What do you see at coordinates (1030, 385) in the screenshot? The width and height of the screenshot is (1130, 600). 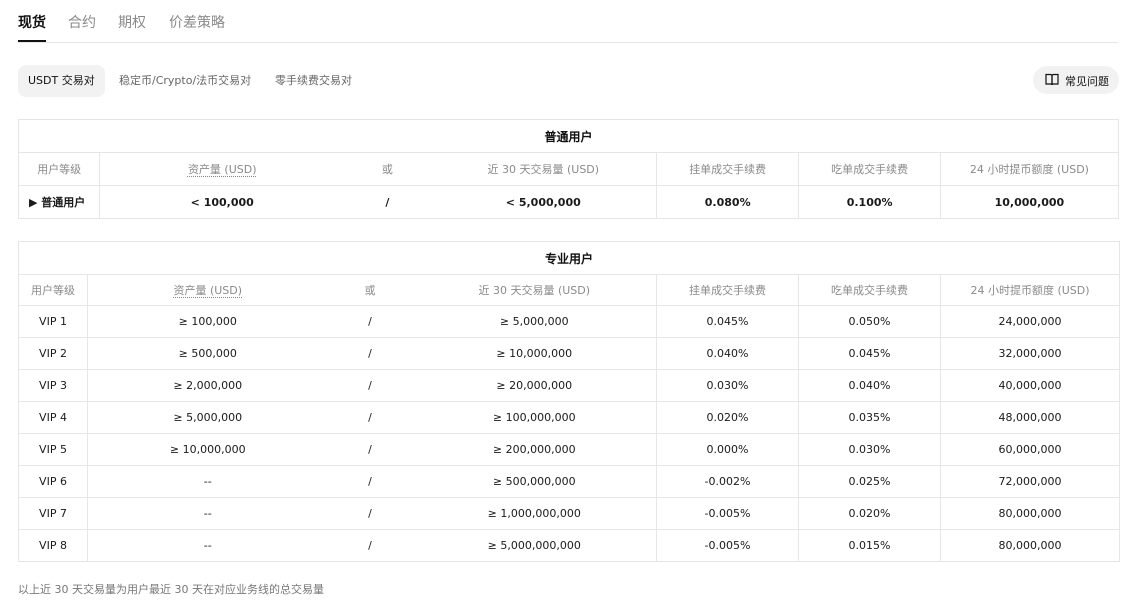 I see `withdrawal-limit-cell: 40,000,000` at bounding box center [1030, 385].